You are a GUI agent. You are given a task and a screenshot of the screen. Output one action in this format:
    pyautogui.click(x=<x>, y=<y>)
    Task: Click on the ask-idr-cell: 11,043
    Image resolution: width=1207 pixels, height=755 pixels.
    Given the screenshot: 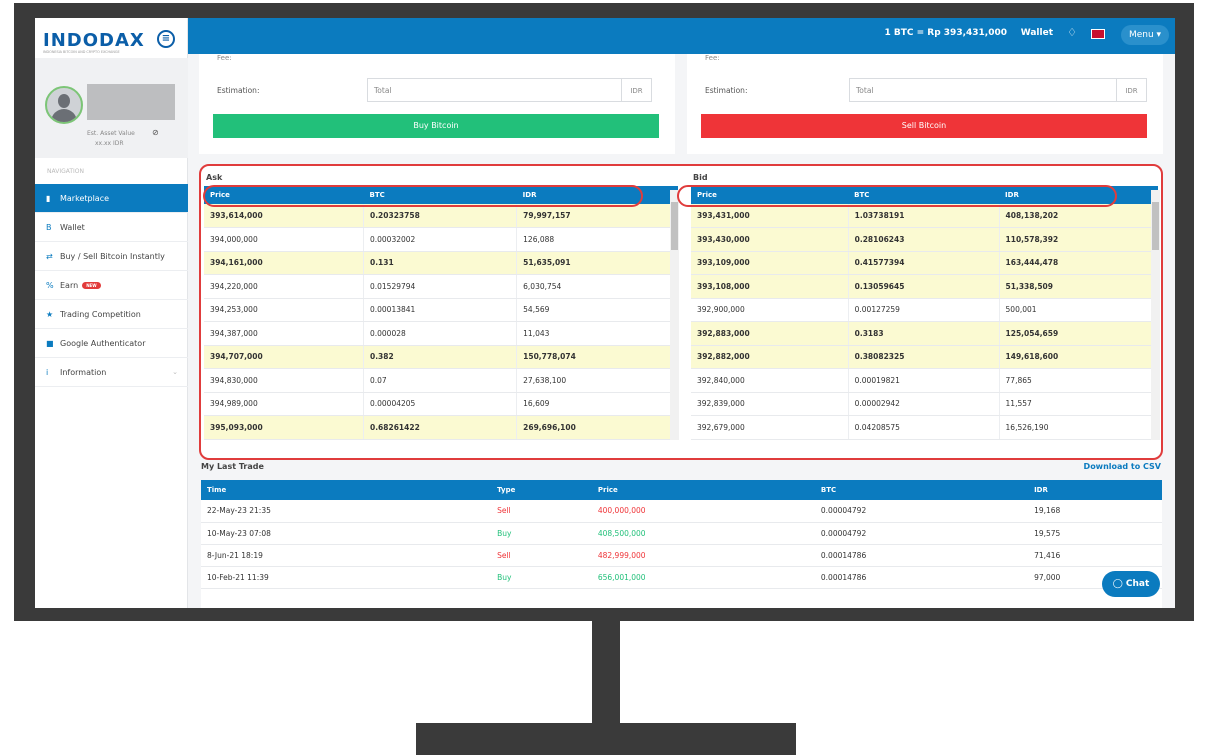 What is the action you would take?
    pyautogui.click(x=597, y=333)
    